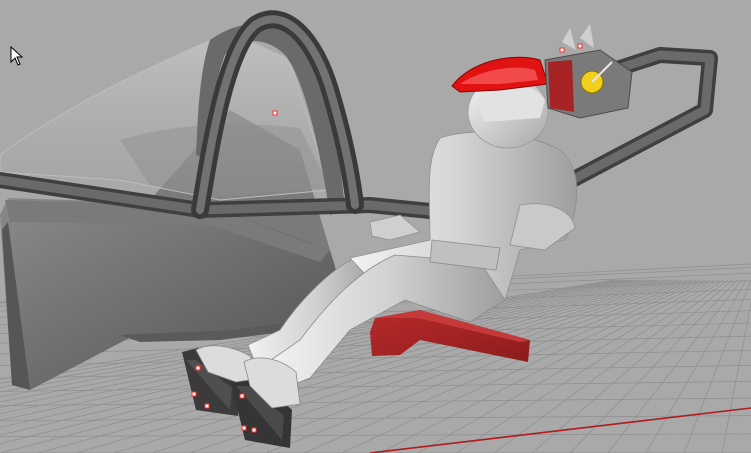  Describe the element at coordinates (560, 430) in the screenshot. I see `x-axis-line` at that location.